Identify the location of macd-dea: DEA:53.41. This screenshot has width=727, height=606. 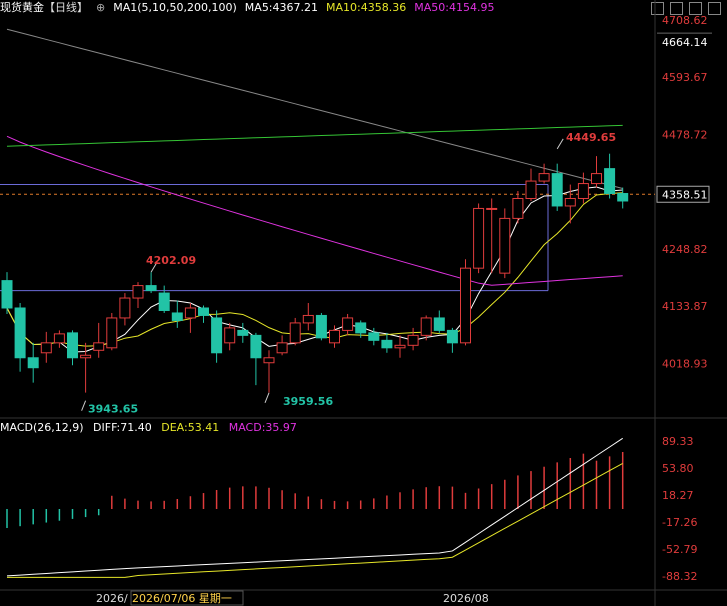
(190, 427).